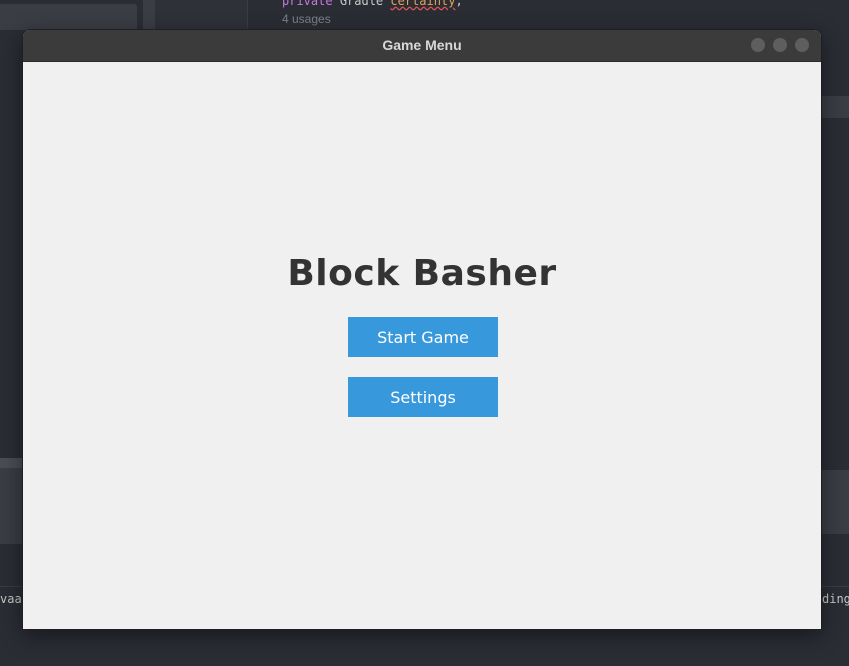 This screenshot has width=849, height=666. I want to click on window-titlebar: Game Menu, so click(422, 46).